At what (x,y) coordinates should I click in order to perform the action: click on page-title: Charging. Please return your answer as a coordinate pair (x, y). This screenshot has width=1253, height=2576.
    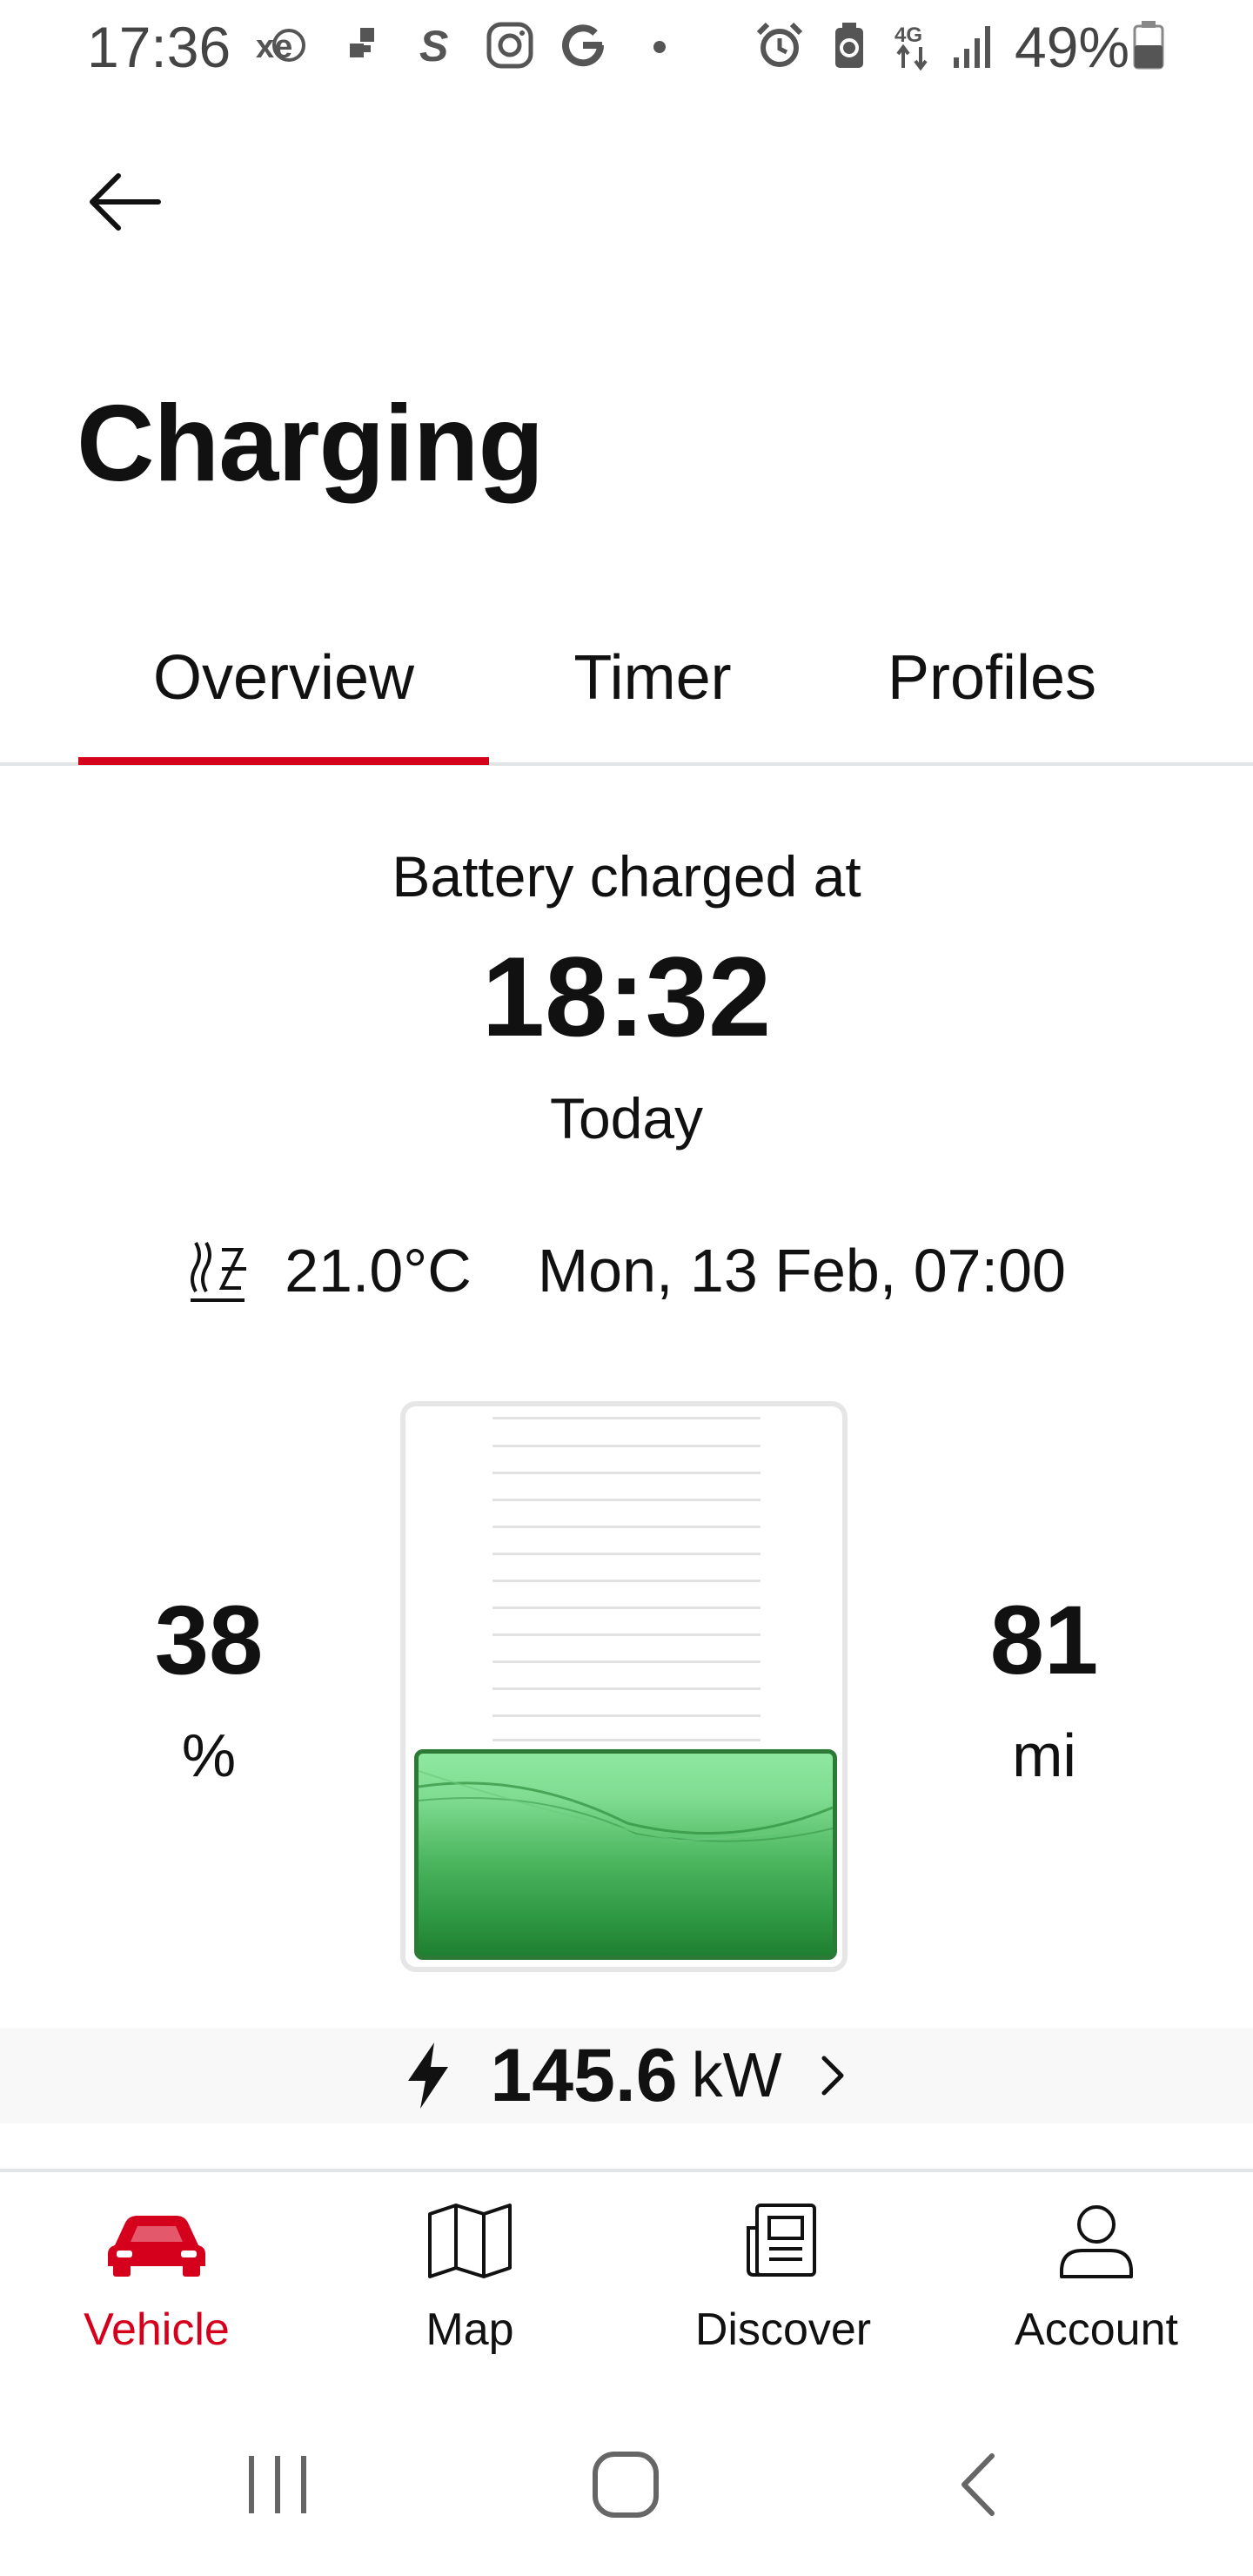
    Looking at the image, I should click on (310, 444).